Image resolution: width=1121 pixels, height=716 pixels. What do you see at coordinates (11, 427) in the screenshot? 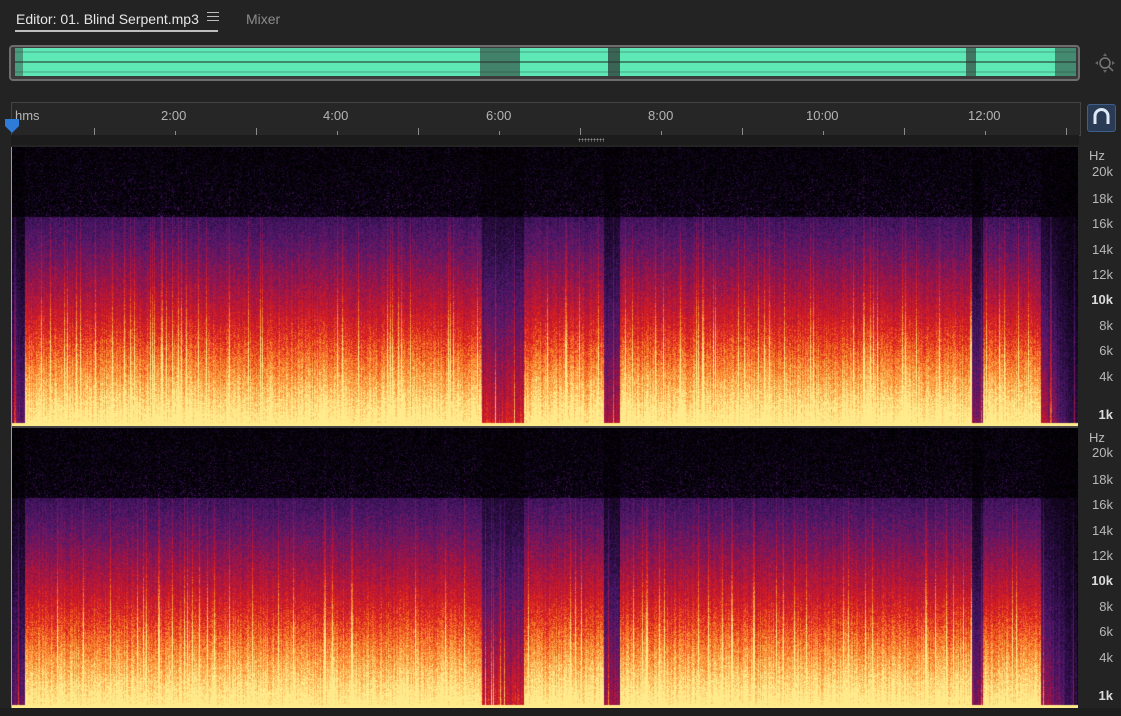
I see `playhead-line` at bounding box center [11, 427].